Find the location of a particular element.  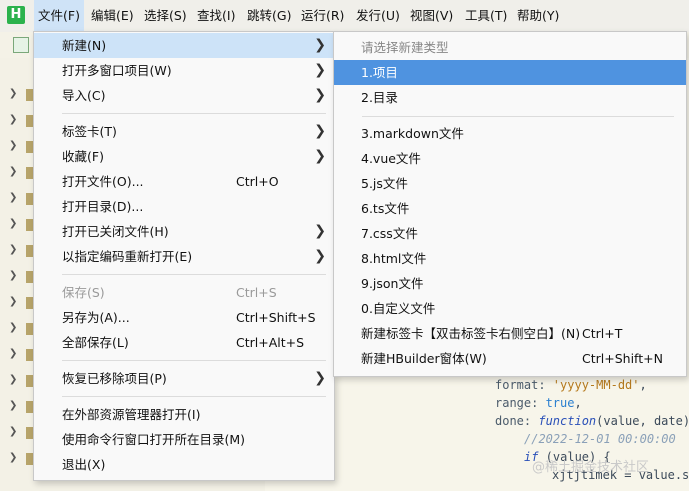

menu-file: 文件(F) is located at coordinates (59, 16).